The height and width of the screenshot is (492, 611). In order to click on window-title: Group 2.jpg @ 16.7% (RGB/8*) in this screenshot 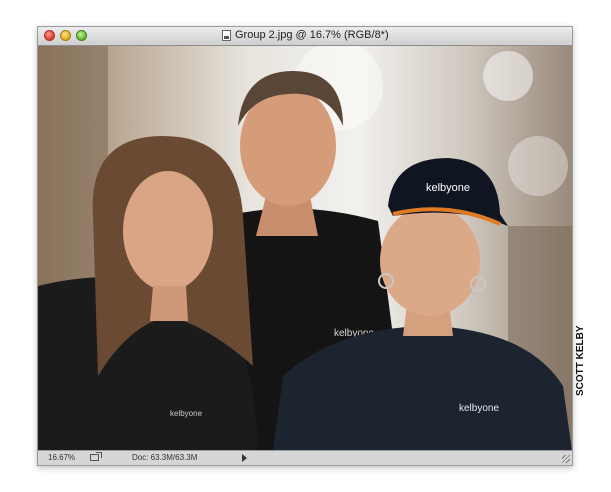, I will do `click(312, 35)`.